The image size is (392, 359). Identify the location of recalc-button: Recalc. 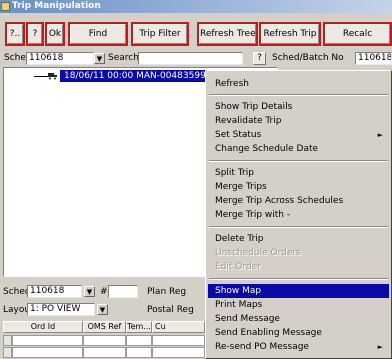
(357, 34).